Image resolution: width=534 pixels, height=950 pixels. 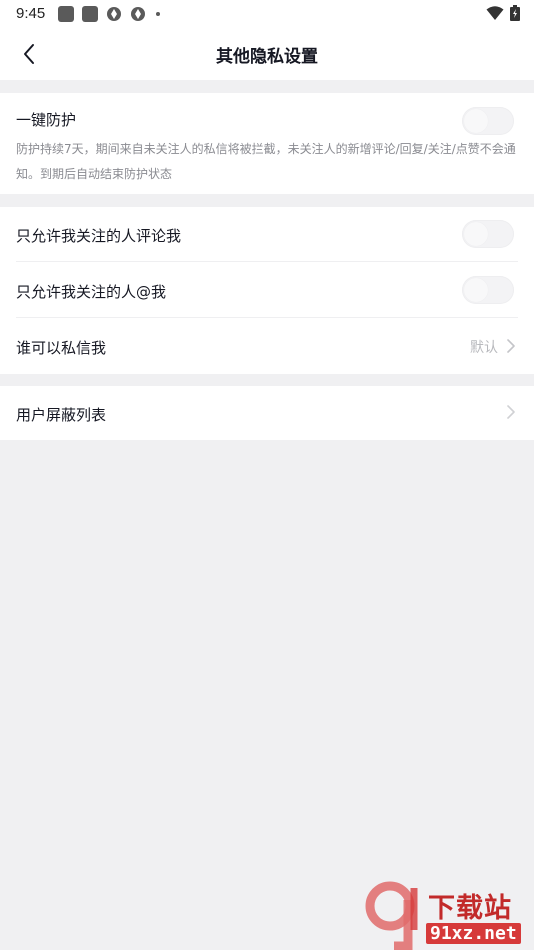 I want to click on comments-only-followed-label: 只允许我关注的人评论我, so click(x=99, y=236).